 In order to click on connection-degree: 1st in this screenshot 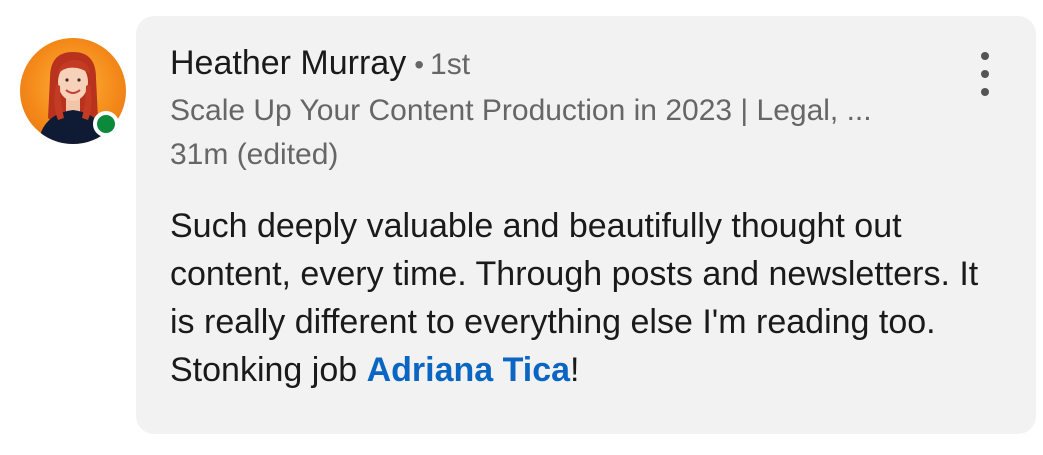, I will do `click(450, 64)`.